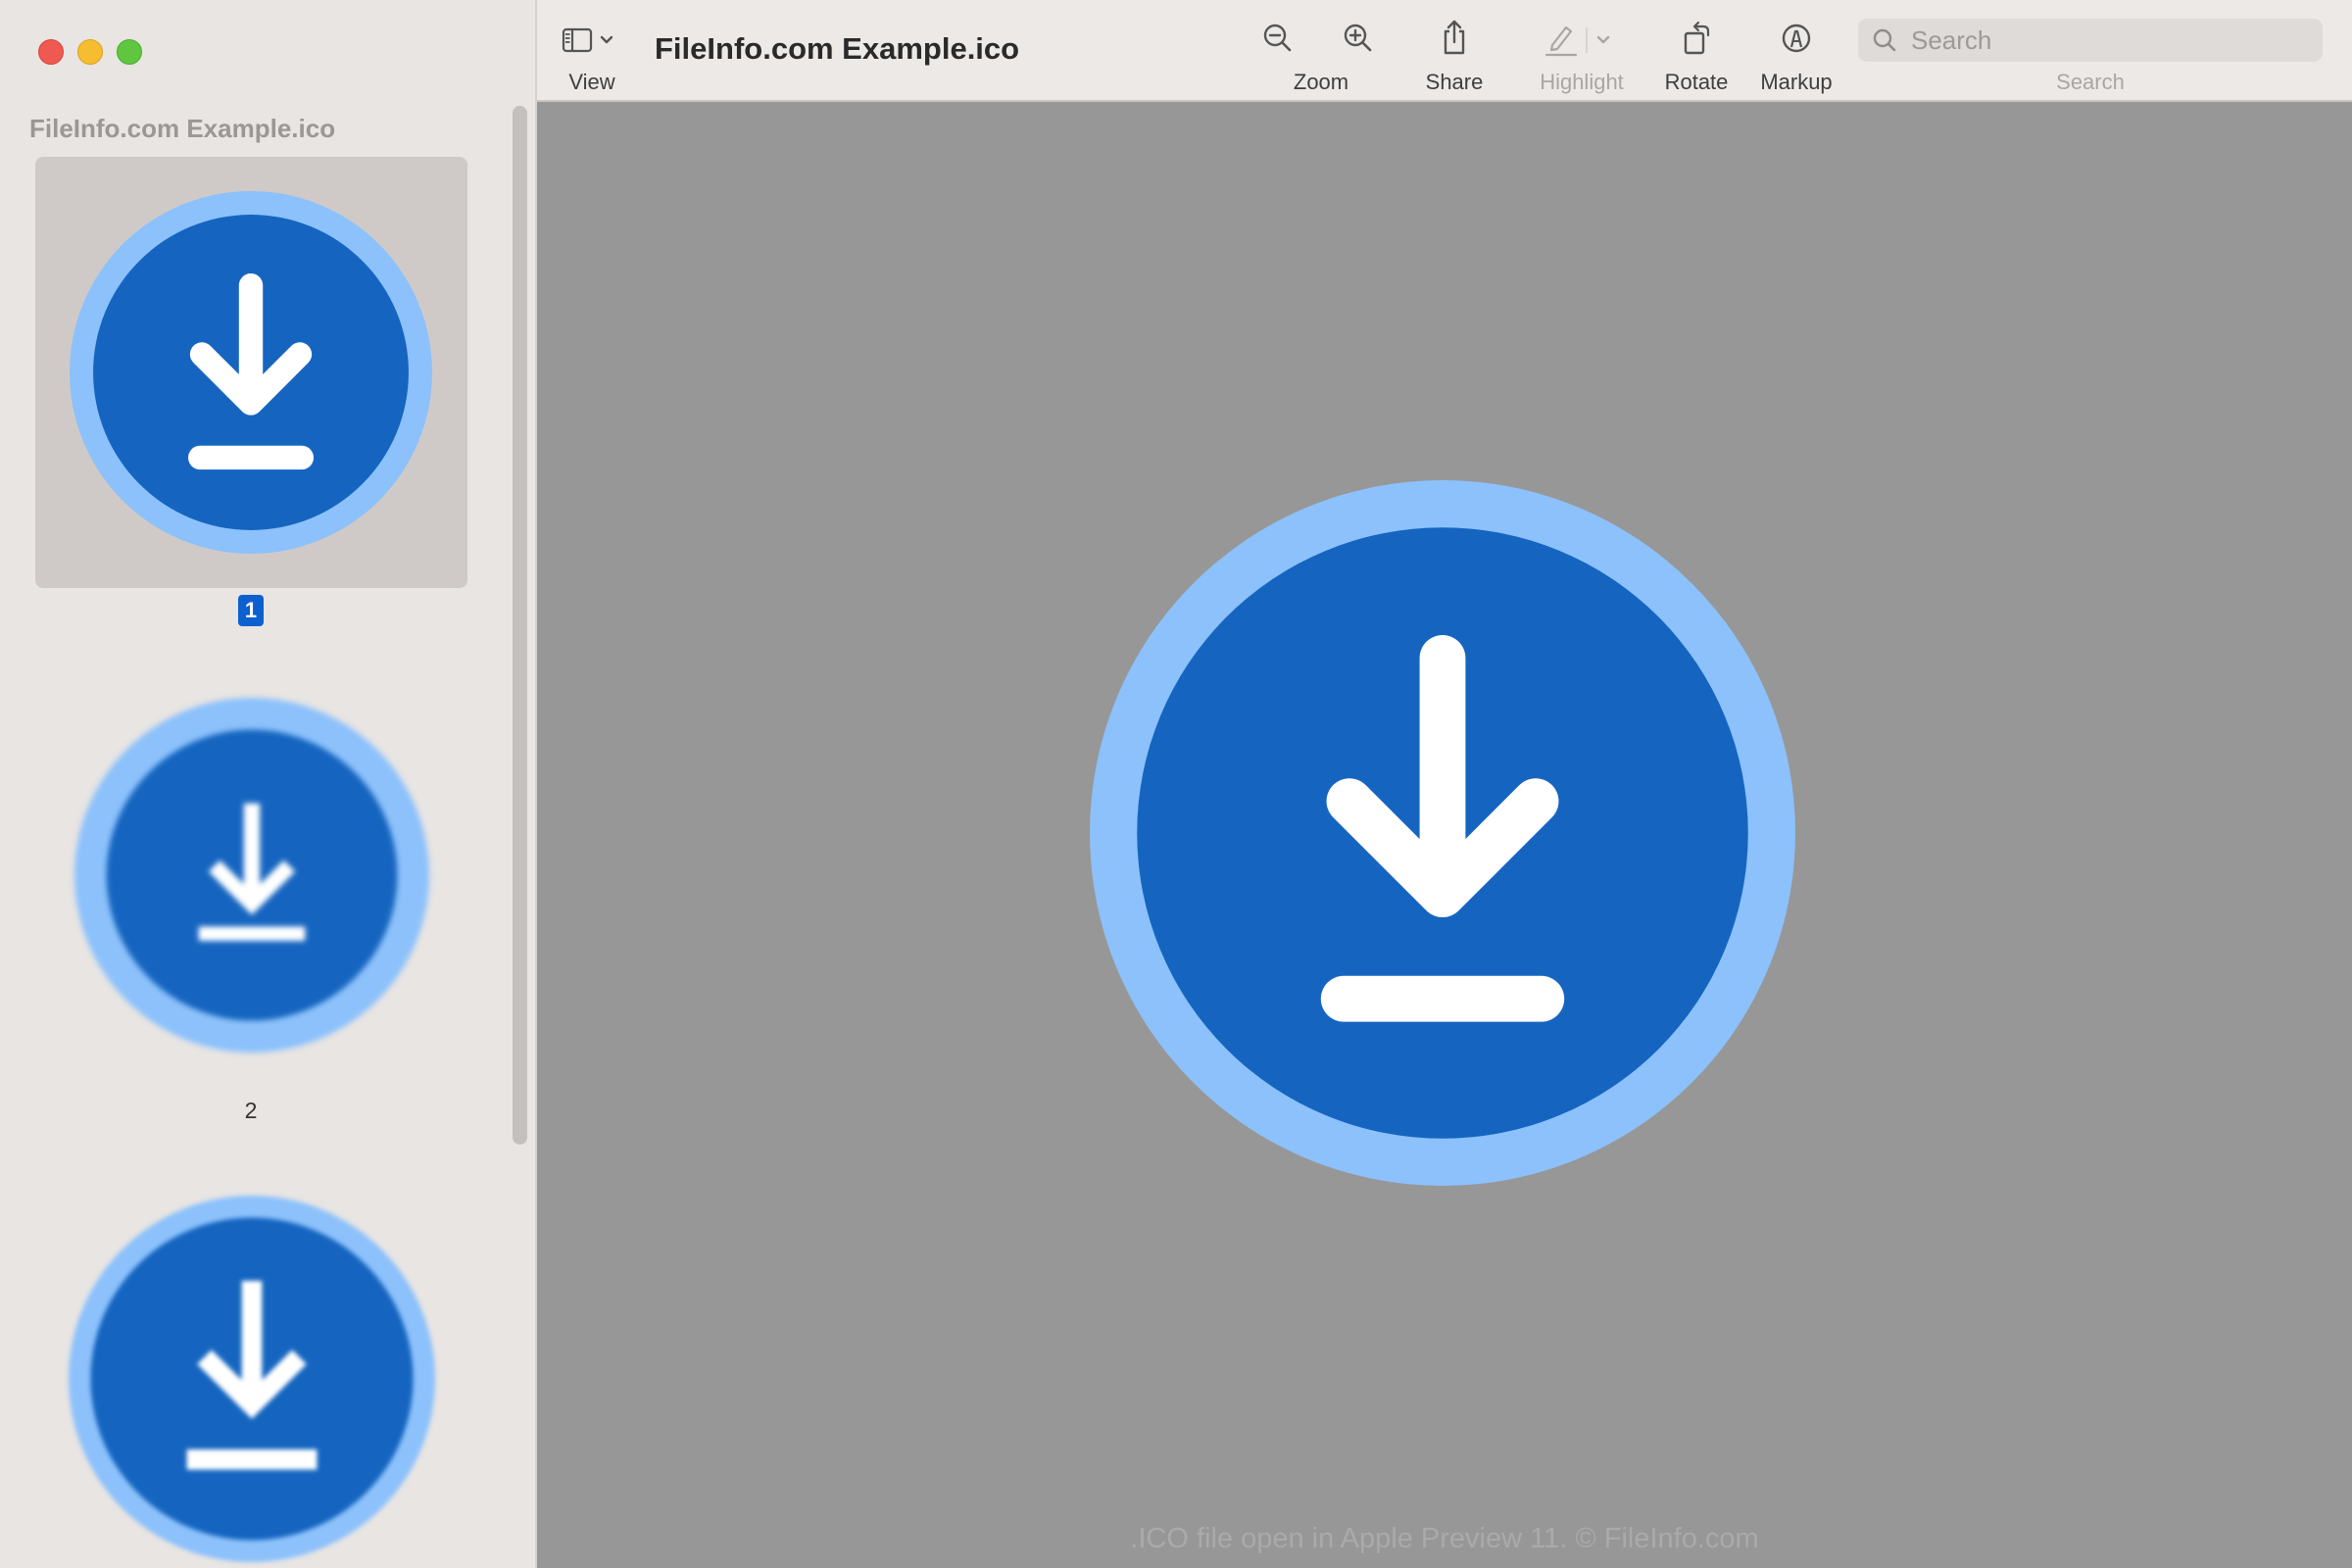  I want to click on page-number-2: 2, so click(251, 1110).